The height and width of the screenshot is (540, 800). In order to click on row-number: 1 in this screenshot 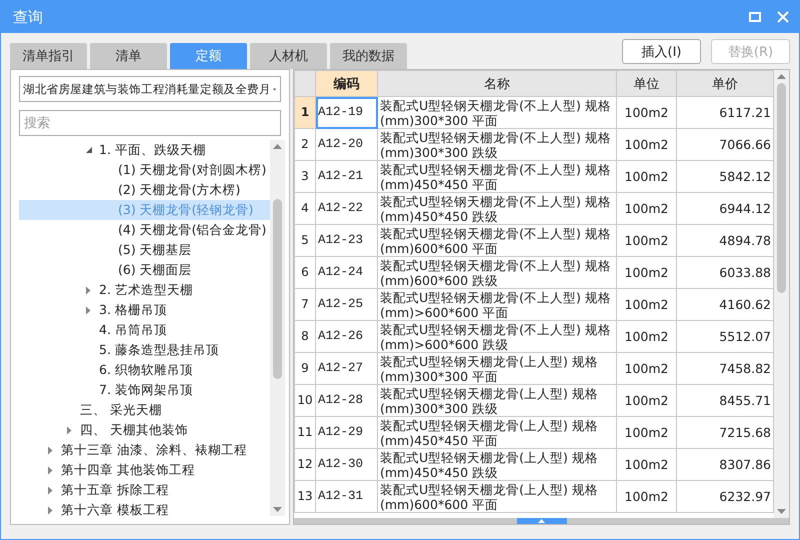, I will do `click(305, 112)`.